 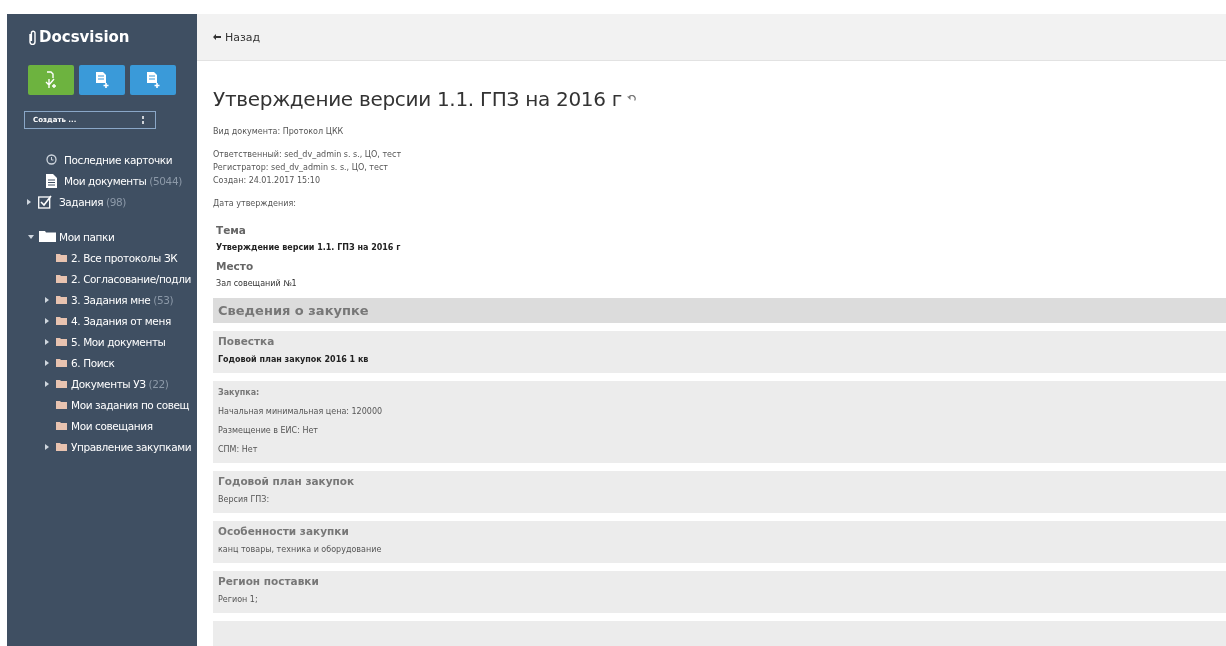 I want to click on nav-link: Мои документы, so click(x=105, y=180).